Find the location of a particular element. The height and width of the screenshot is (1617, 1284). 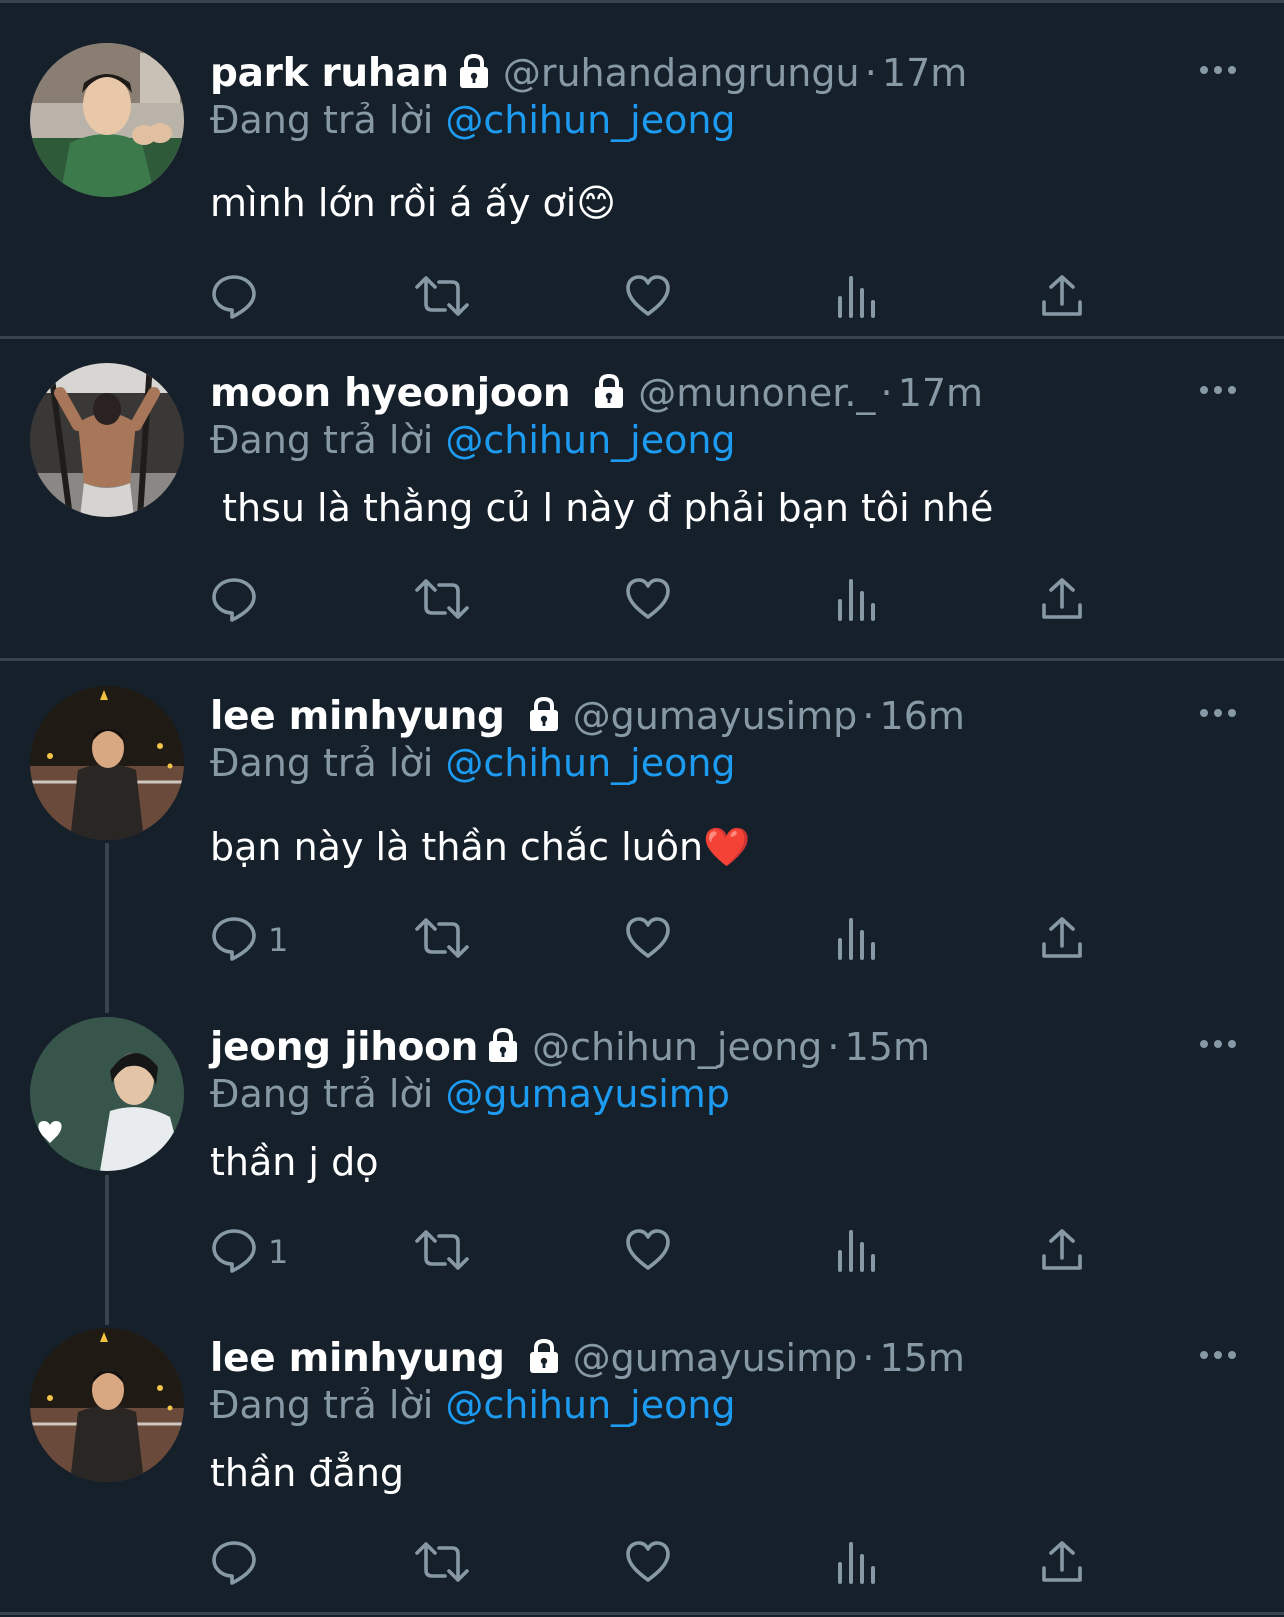

tweet-header: jeong jihoon @chihun_jeong · 15m is located at coordinates (570, 1047).